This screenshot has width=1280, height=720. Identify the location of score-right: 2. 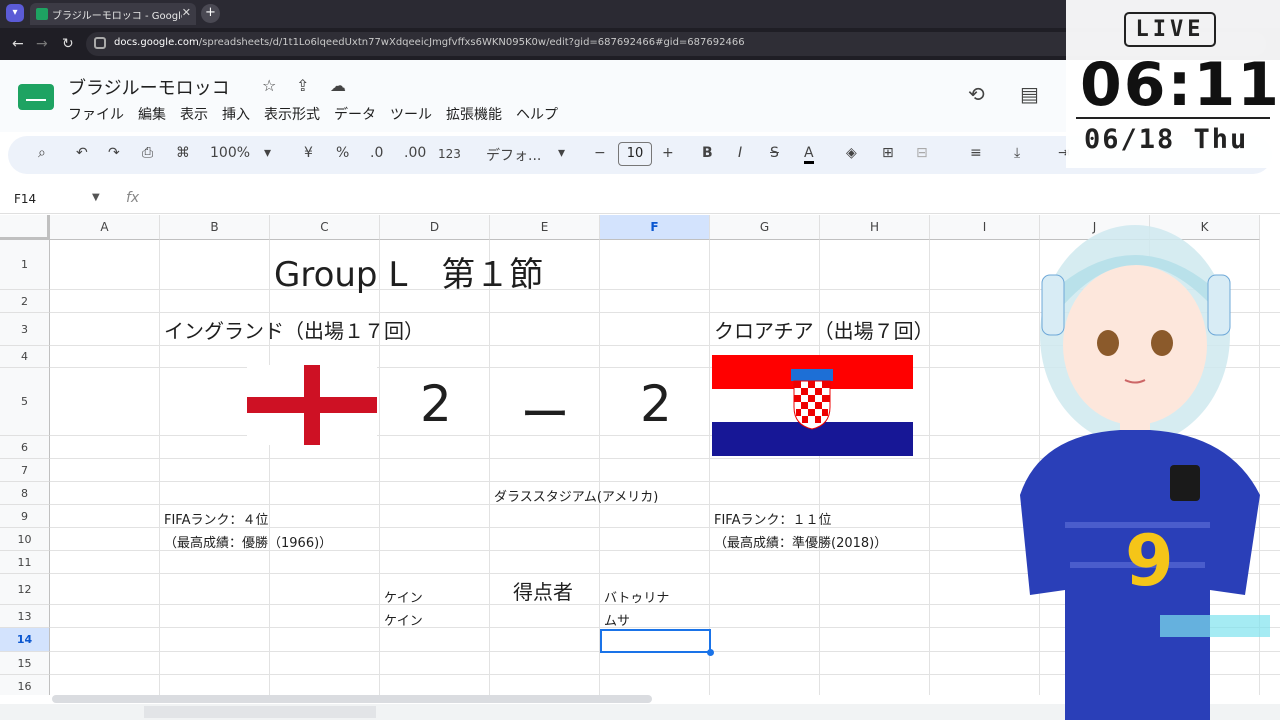
(656, 404).